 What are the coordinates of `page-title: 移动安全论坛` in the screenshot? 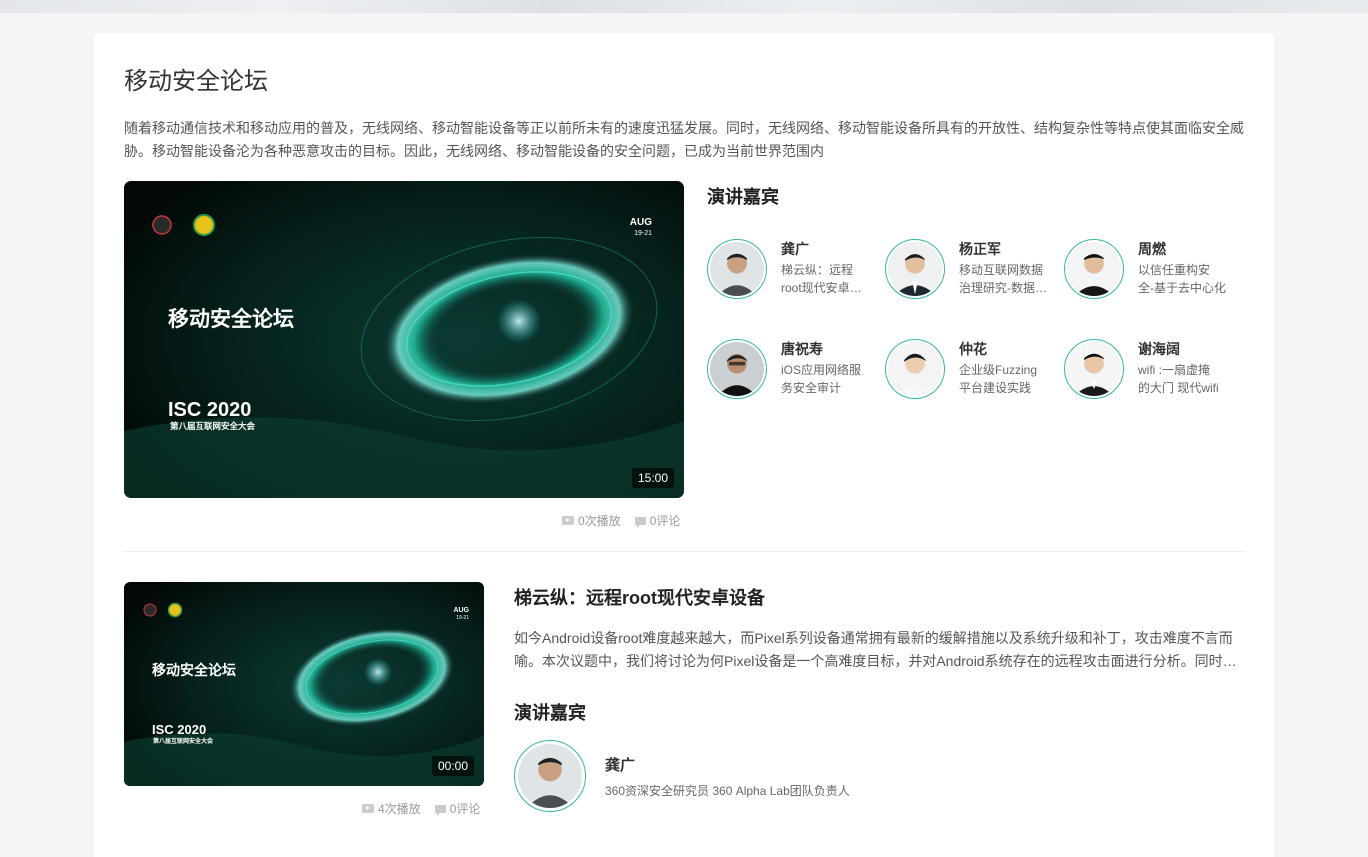 It's located at (196, 82).